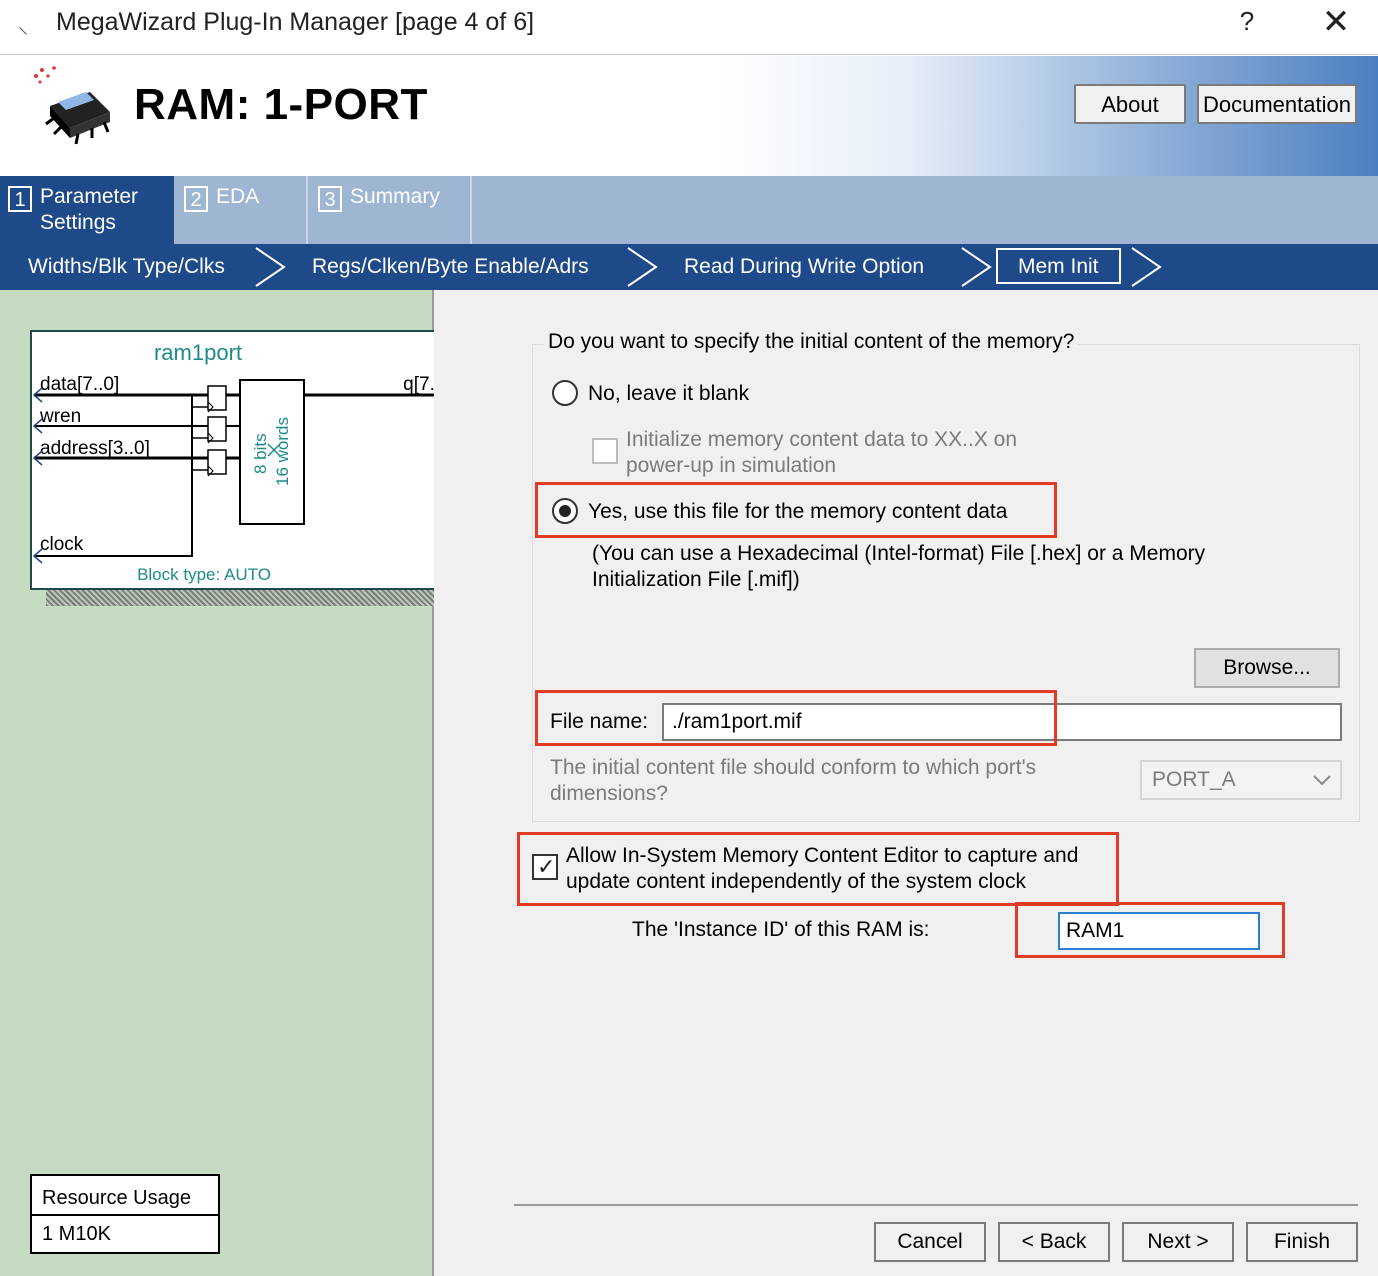 The height and width of the screenshot is (1276, 1378). Describe the element at coordinates (565, 511) in the screenshot. I see `radio-yes-file` at that location.